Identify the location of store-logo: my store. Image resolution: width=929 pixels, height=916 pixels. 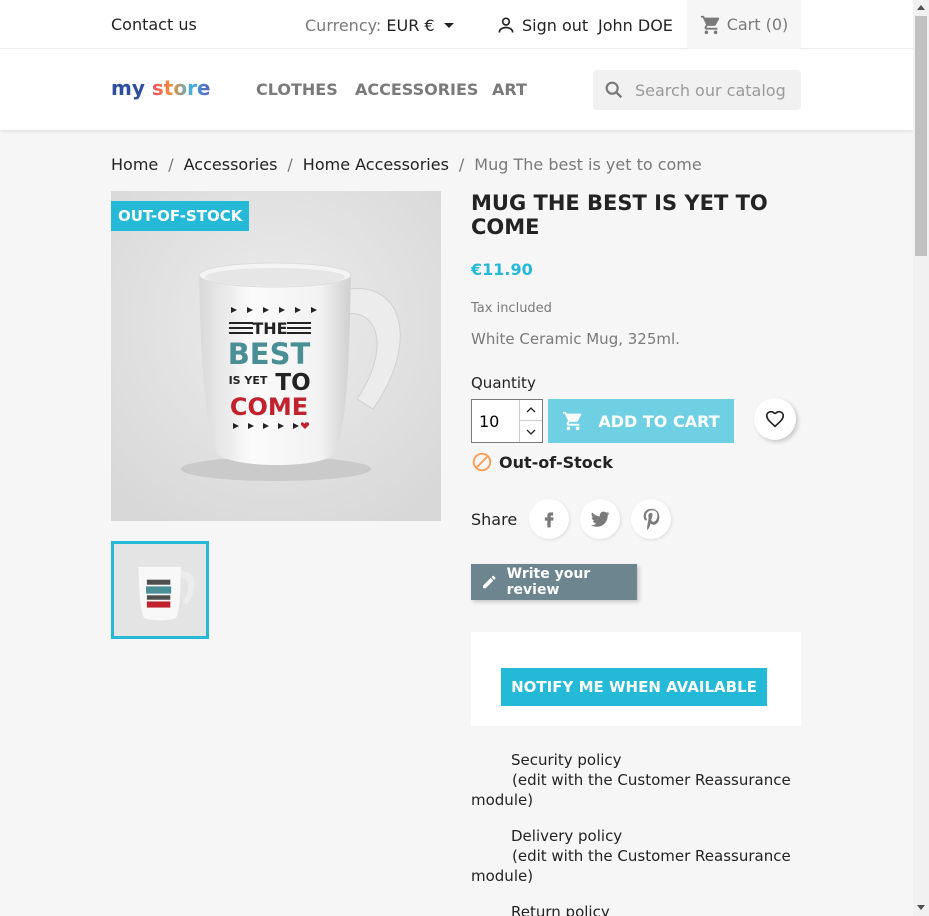
(161, 88).